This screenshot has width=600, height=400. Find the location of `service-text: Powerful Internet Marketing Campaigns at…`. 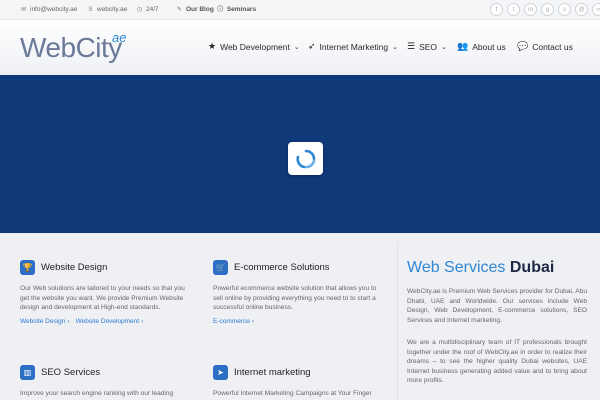

service-text: Powerful Internet Marketing Campaigns at… is located at coordinates (292, 393).